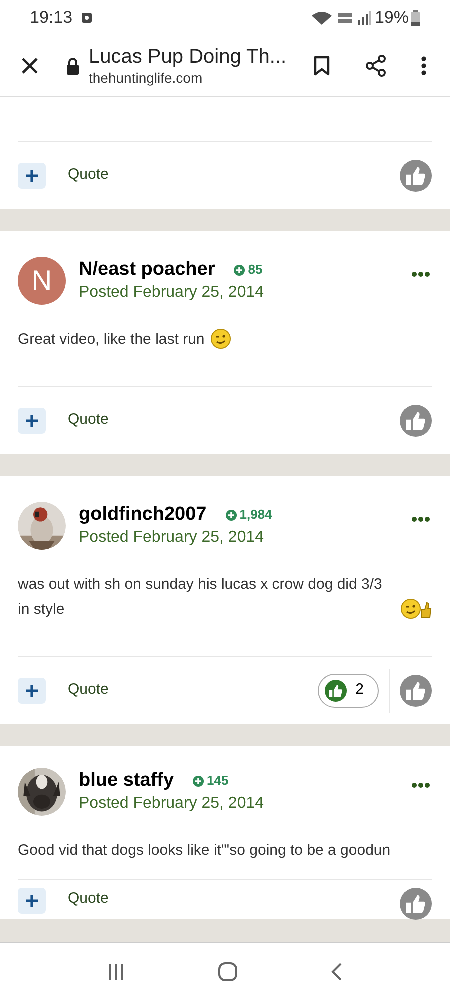 This screenshot has height=1000, width=450. What do you see at coordinates (391, 18) in the screenshot?
I see `battery-level: 19%` at bounding box center [391, 18].